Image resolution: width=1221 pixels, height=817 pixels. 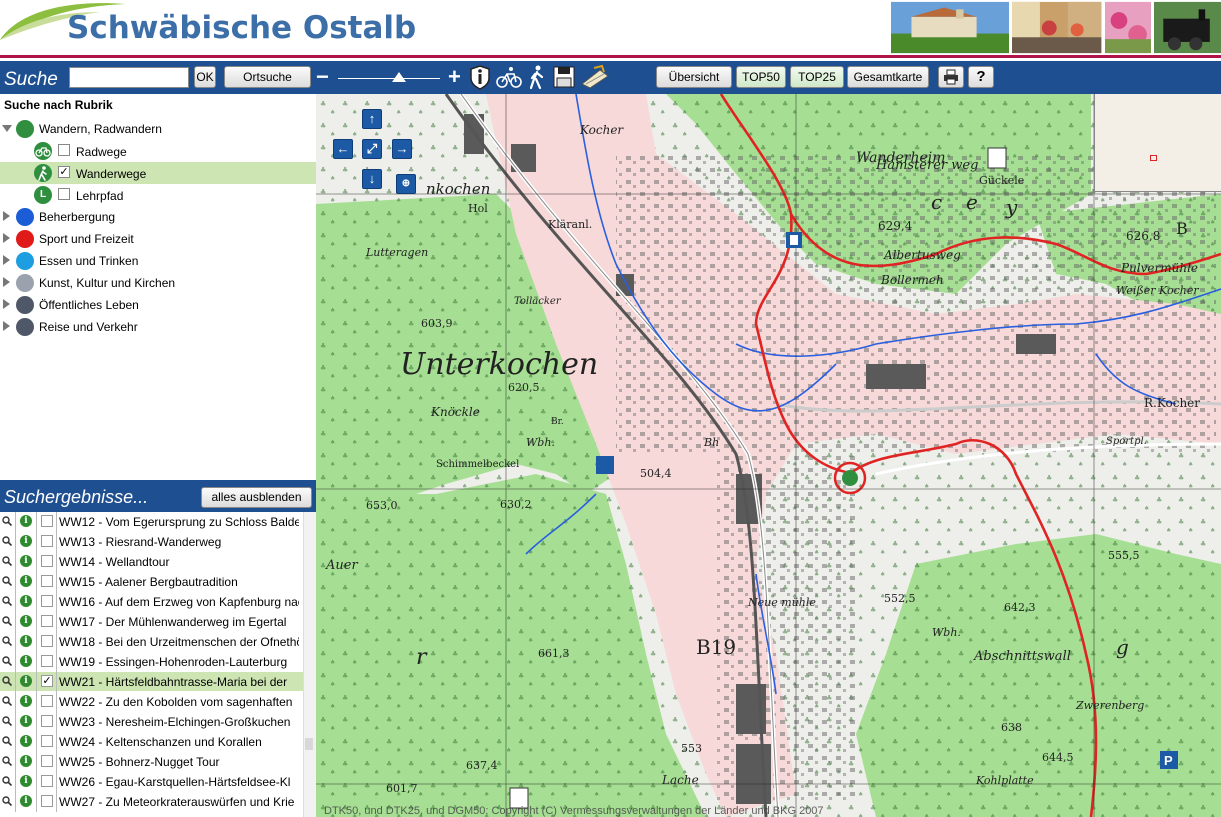 What do you see at coordinates (537, 77) in the screenshot?
I see `hiker-icon` at bounding box center [537, 77].